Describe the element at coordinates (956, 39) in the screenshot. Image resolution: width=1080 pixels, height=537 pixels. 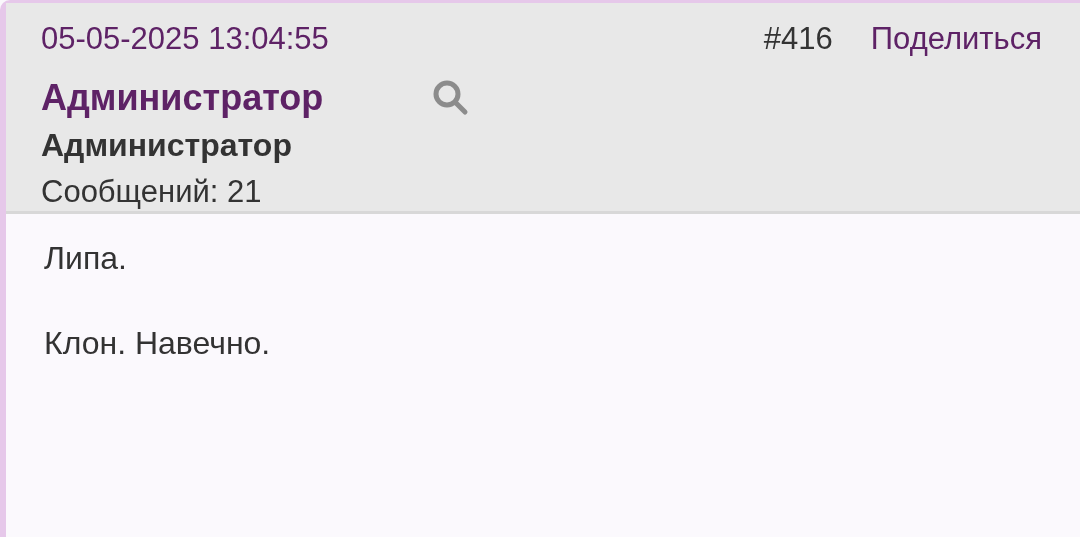
I see `share-link: Поделиться` at that location.